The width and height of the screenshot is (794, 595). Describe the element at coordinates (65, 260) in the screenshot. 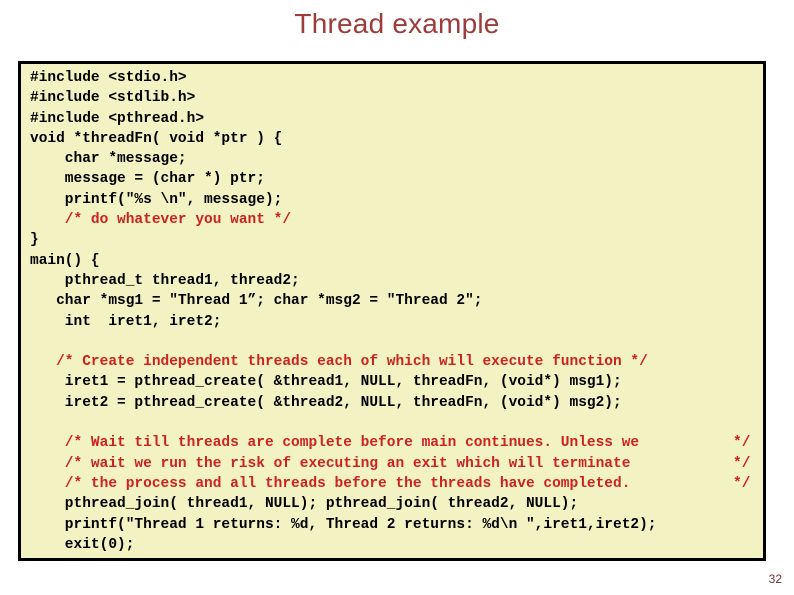

I see `code-line: main() {` at that location.